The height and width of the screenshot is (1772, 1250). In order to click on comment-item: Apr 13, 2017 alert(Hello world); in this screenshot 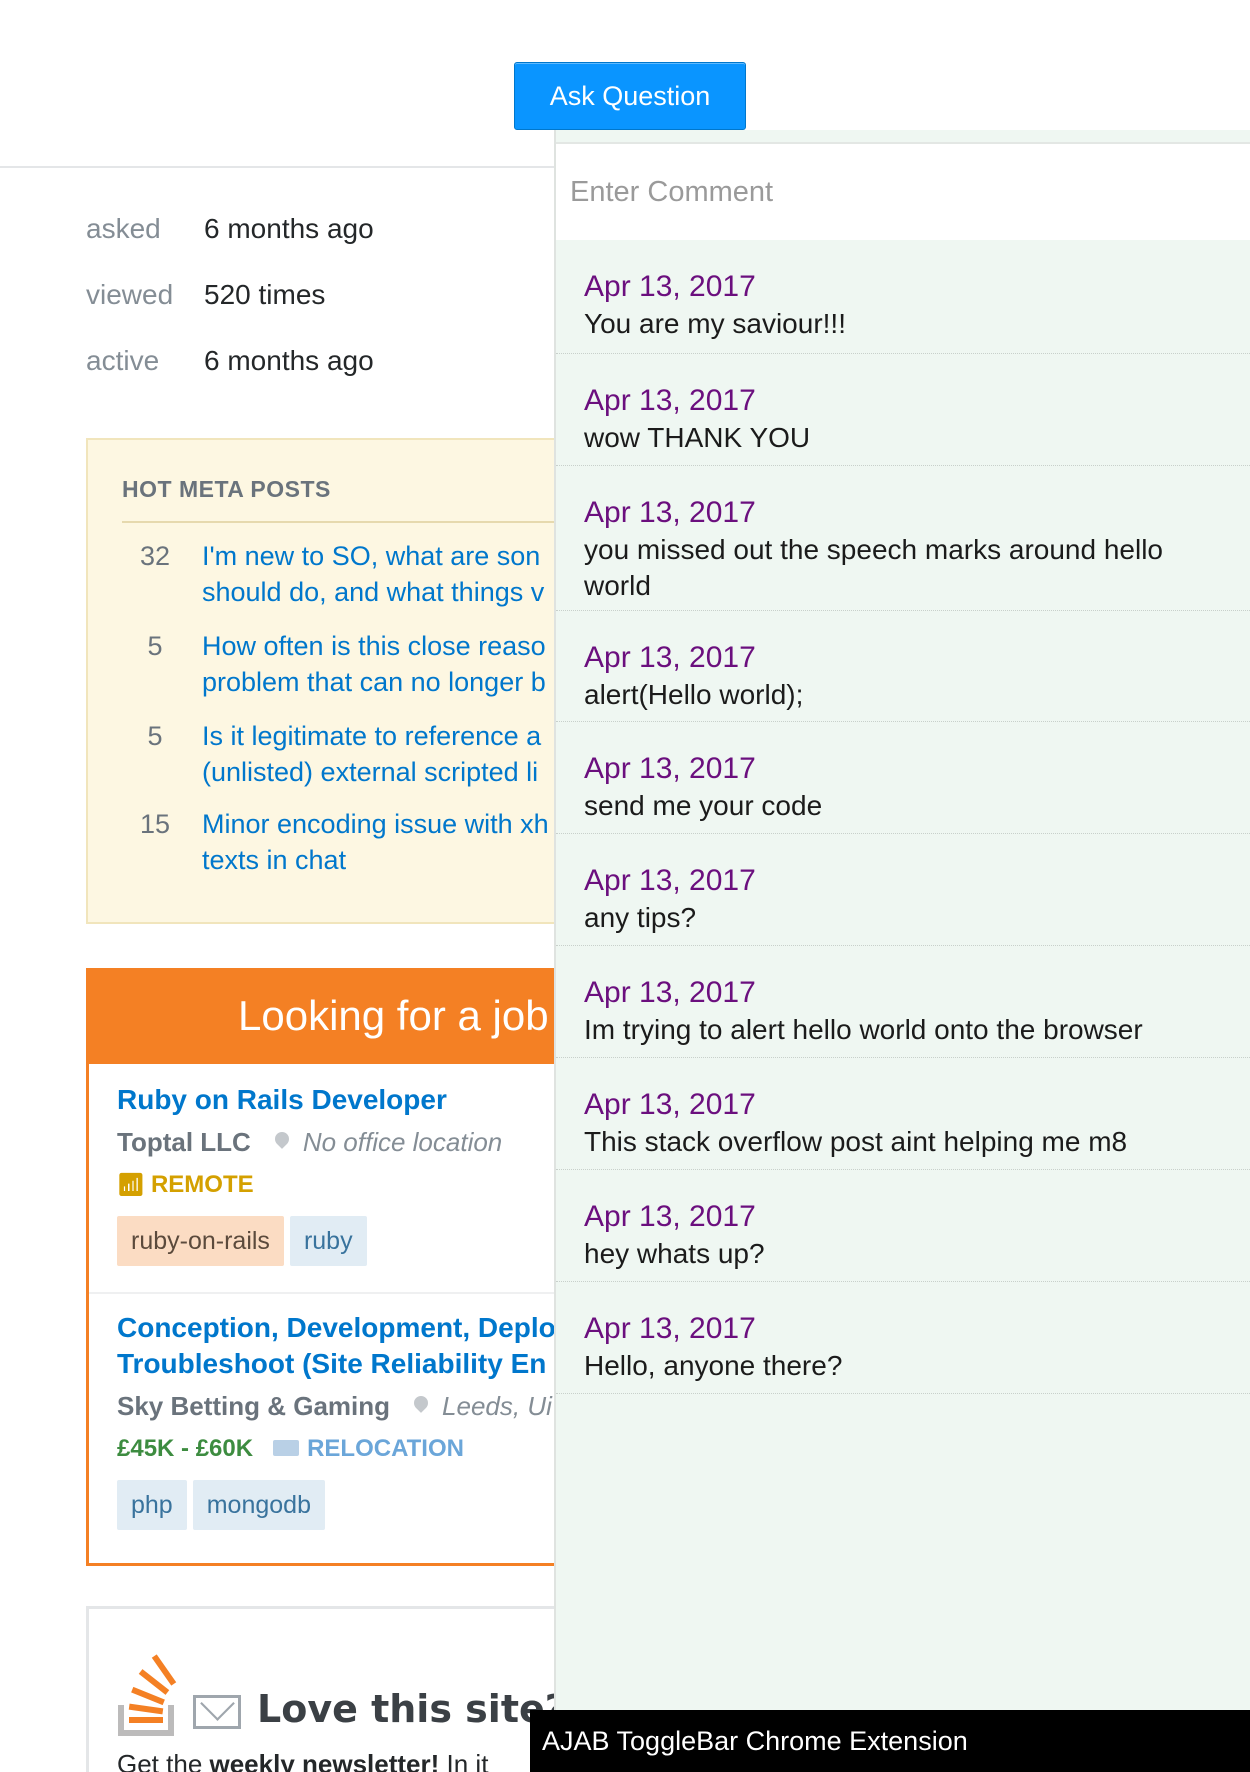, I will do `click(903, 666)`.